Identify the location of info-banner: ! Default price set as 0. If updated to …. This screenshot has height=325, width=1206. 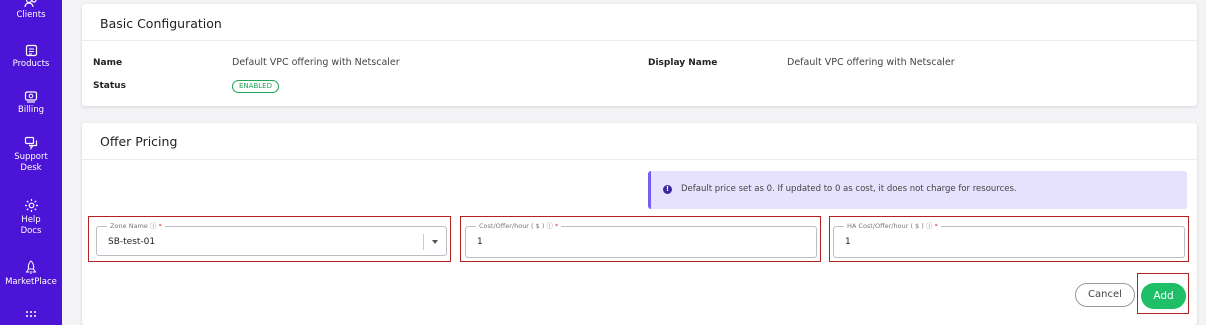
(917, 190).